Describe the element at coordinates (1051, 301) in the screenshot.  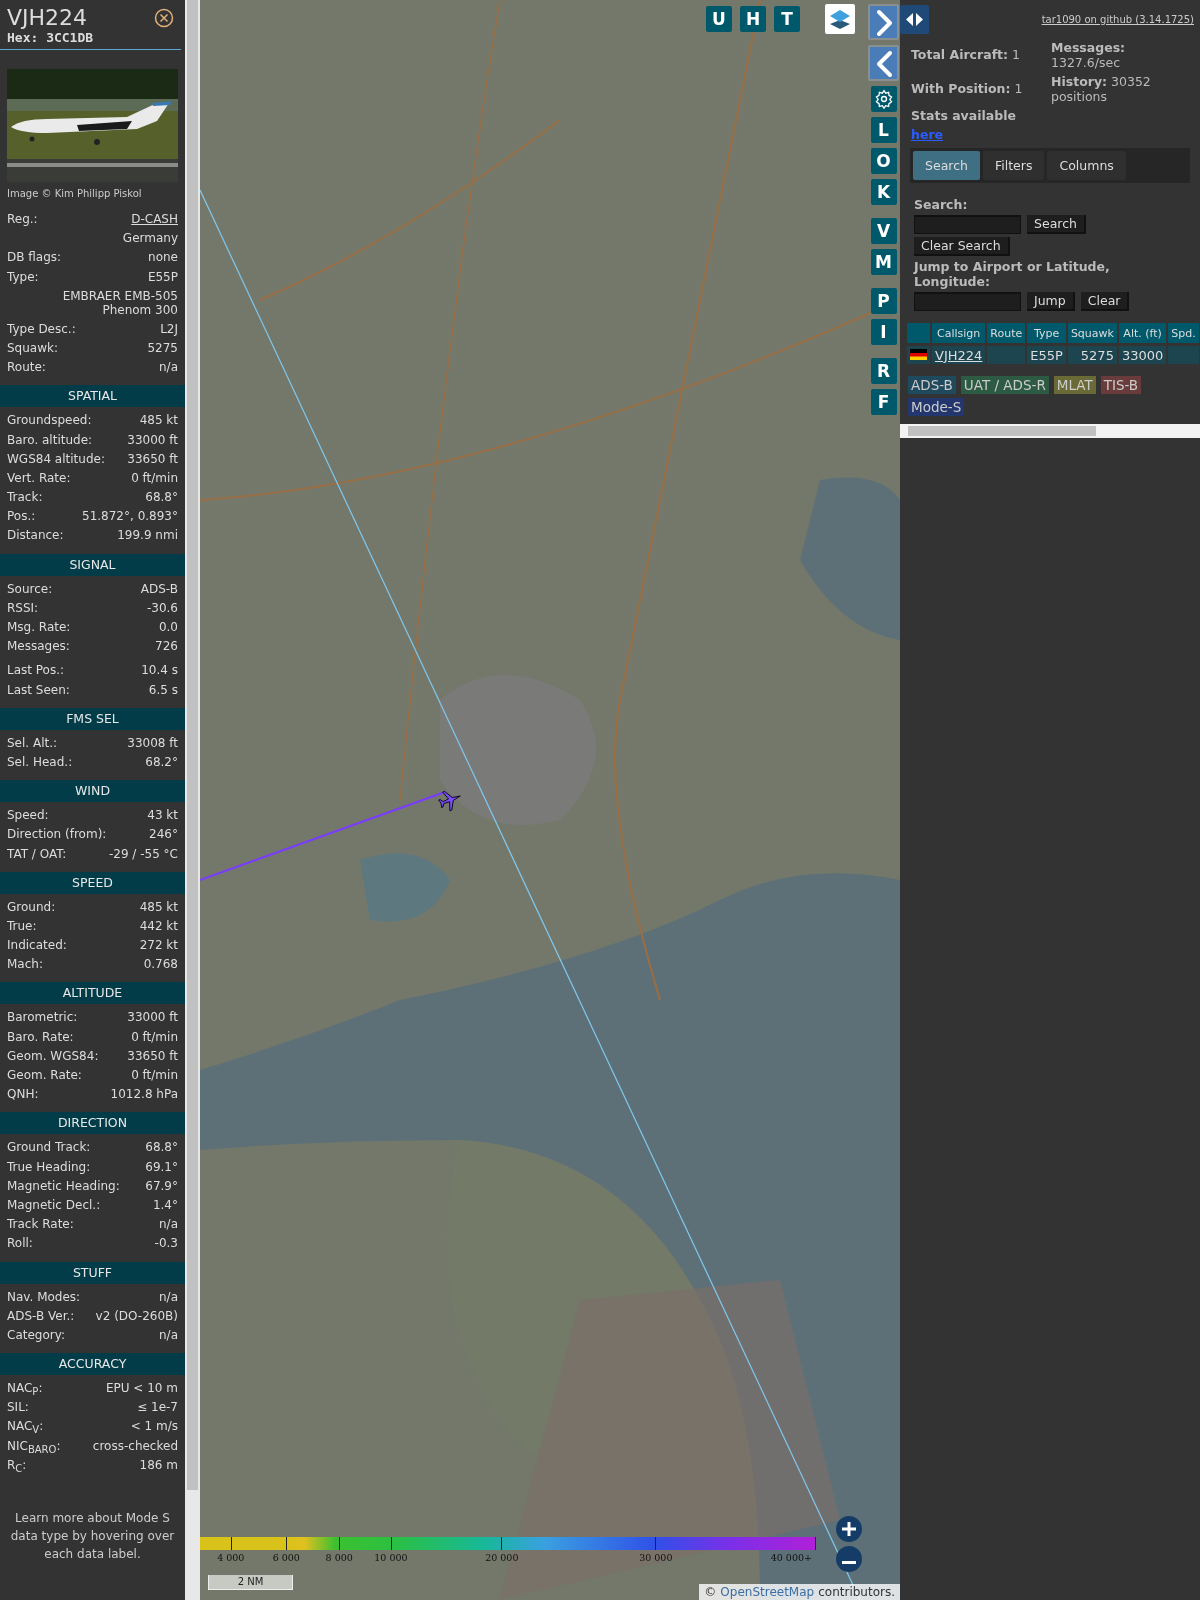
I see `jump-button: Jump` at that location.